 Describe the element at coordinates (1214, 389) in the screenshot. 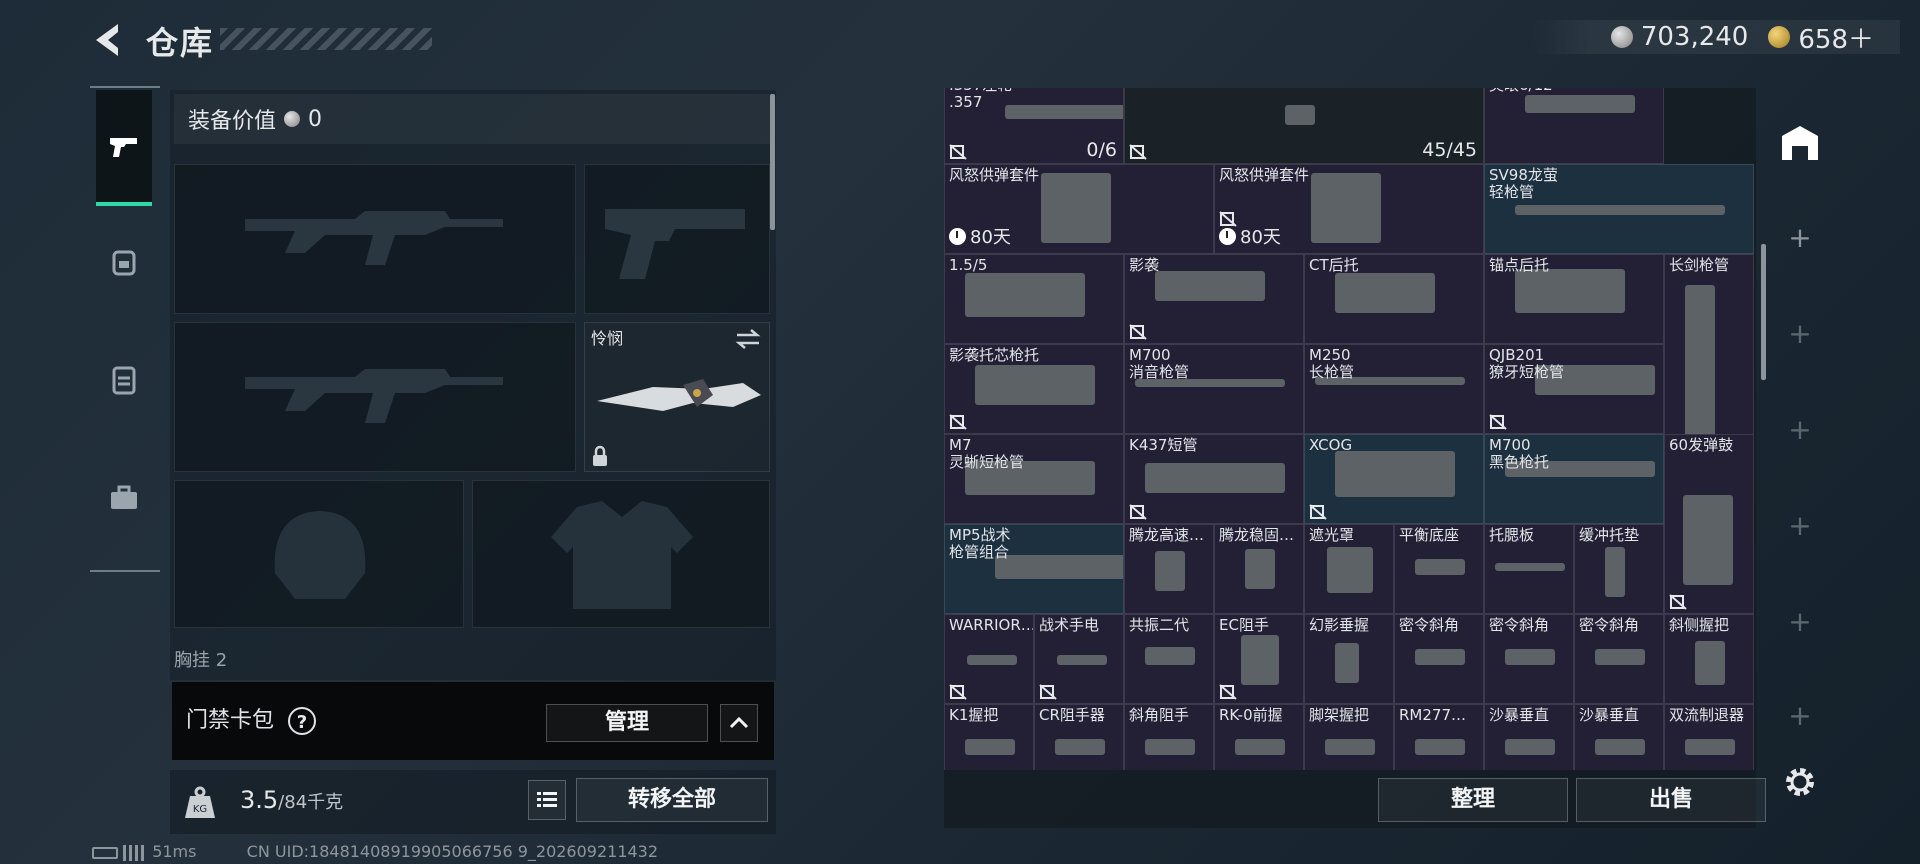

I see `inventory-item: M700 消音枪管` at that location.